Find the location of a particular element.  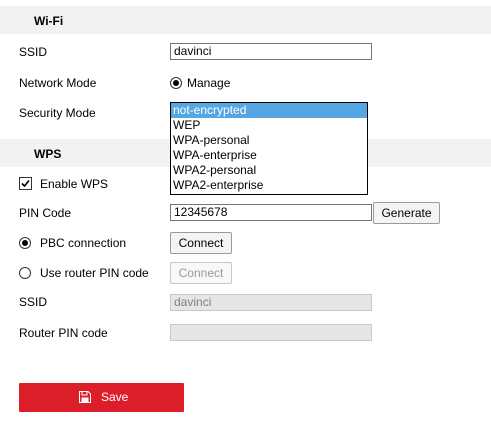

connect-button: Connect is located at coordinates (201, 243).